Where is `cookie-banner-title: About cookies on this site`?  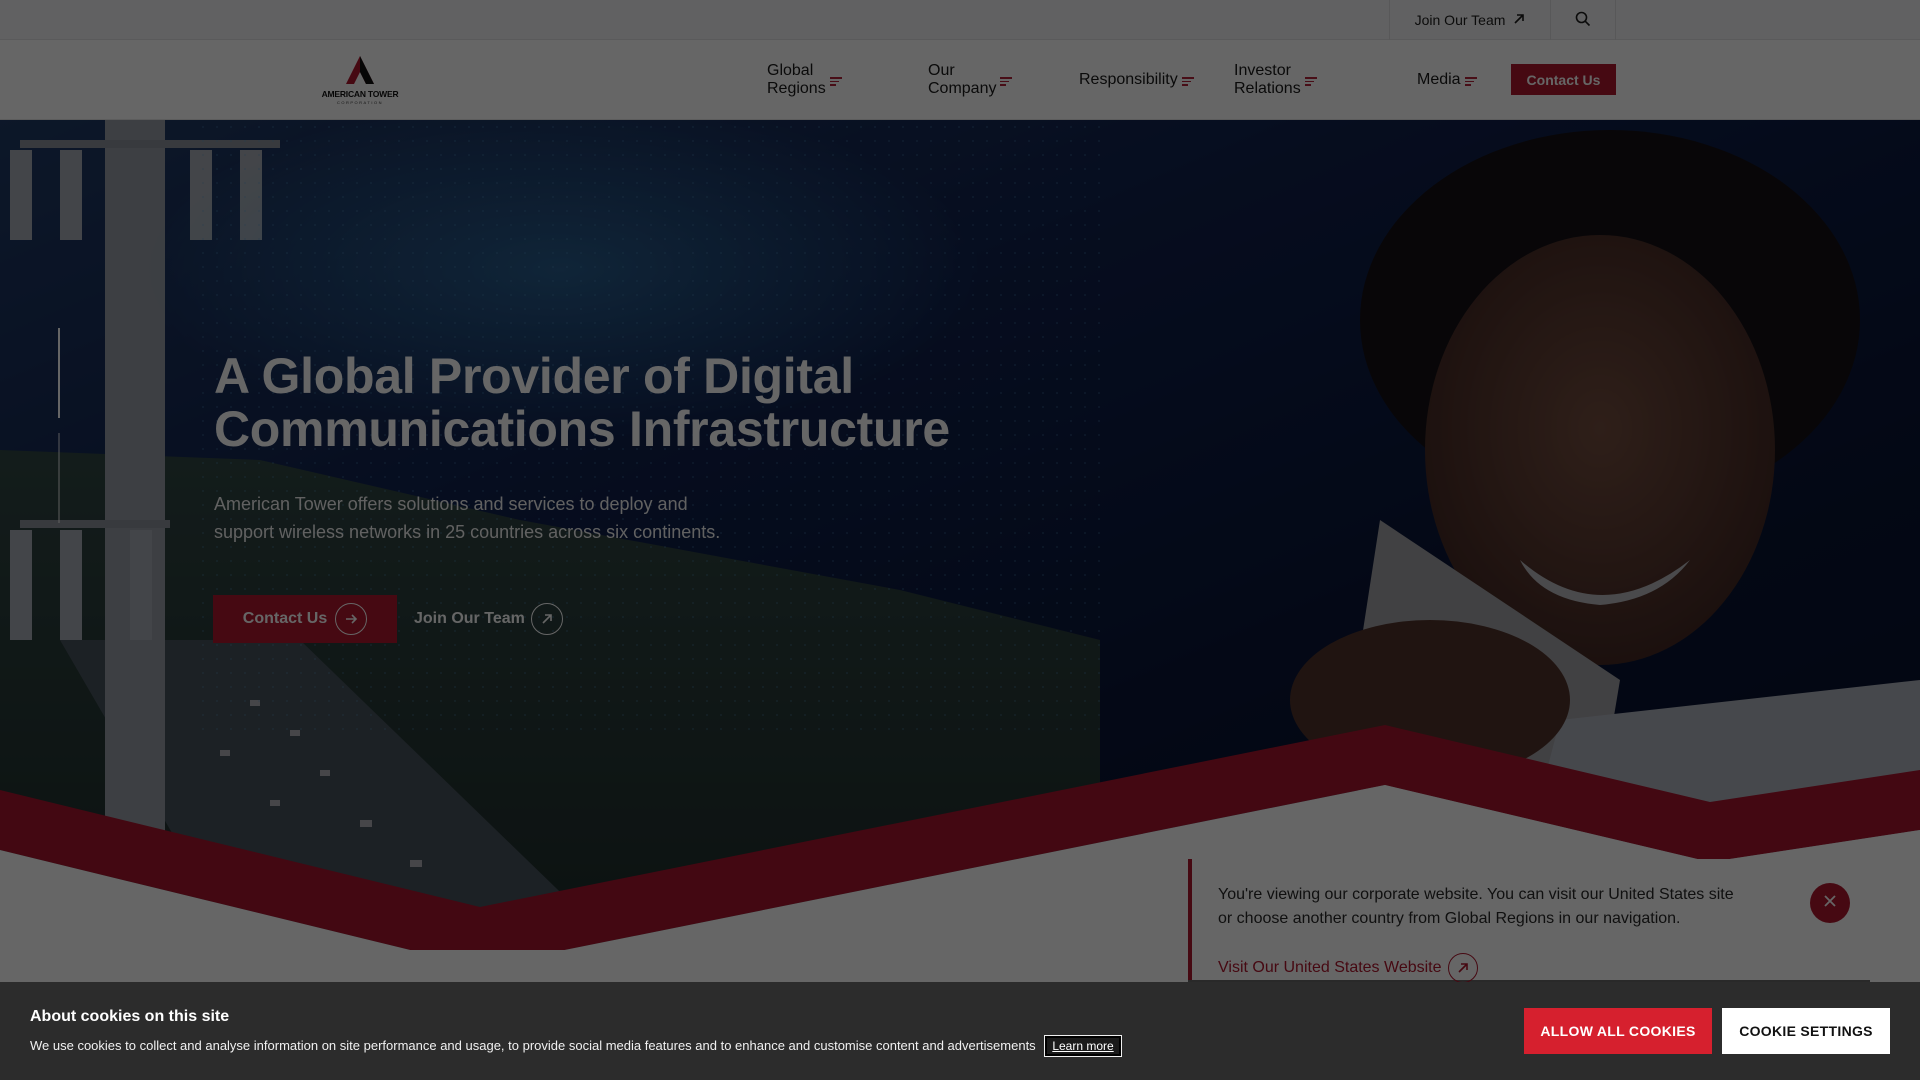
cookie-banner-title: About cookies on this site is located at coordinates (130, 1016).